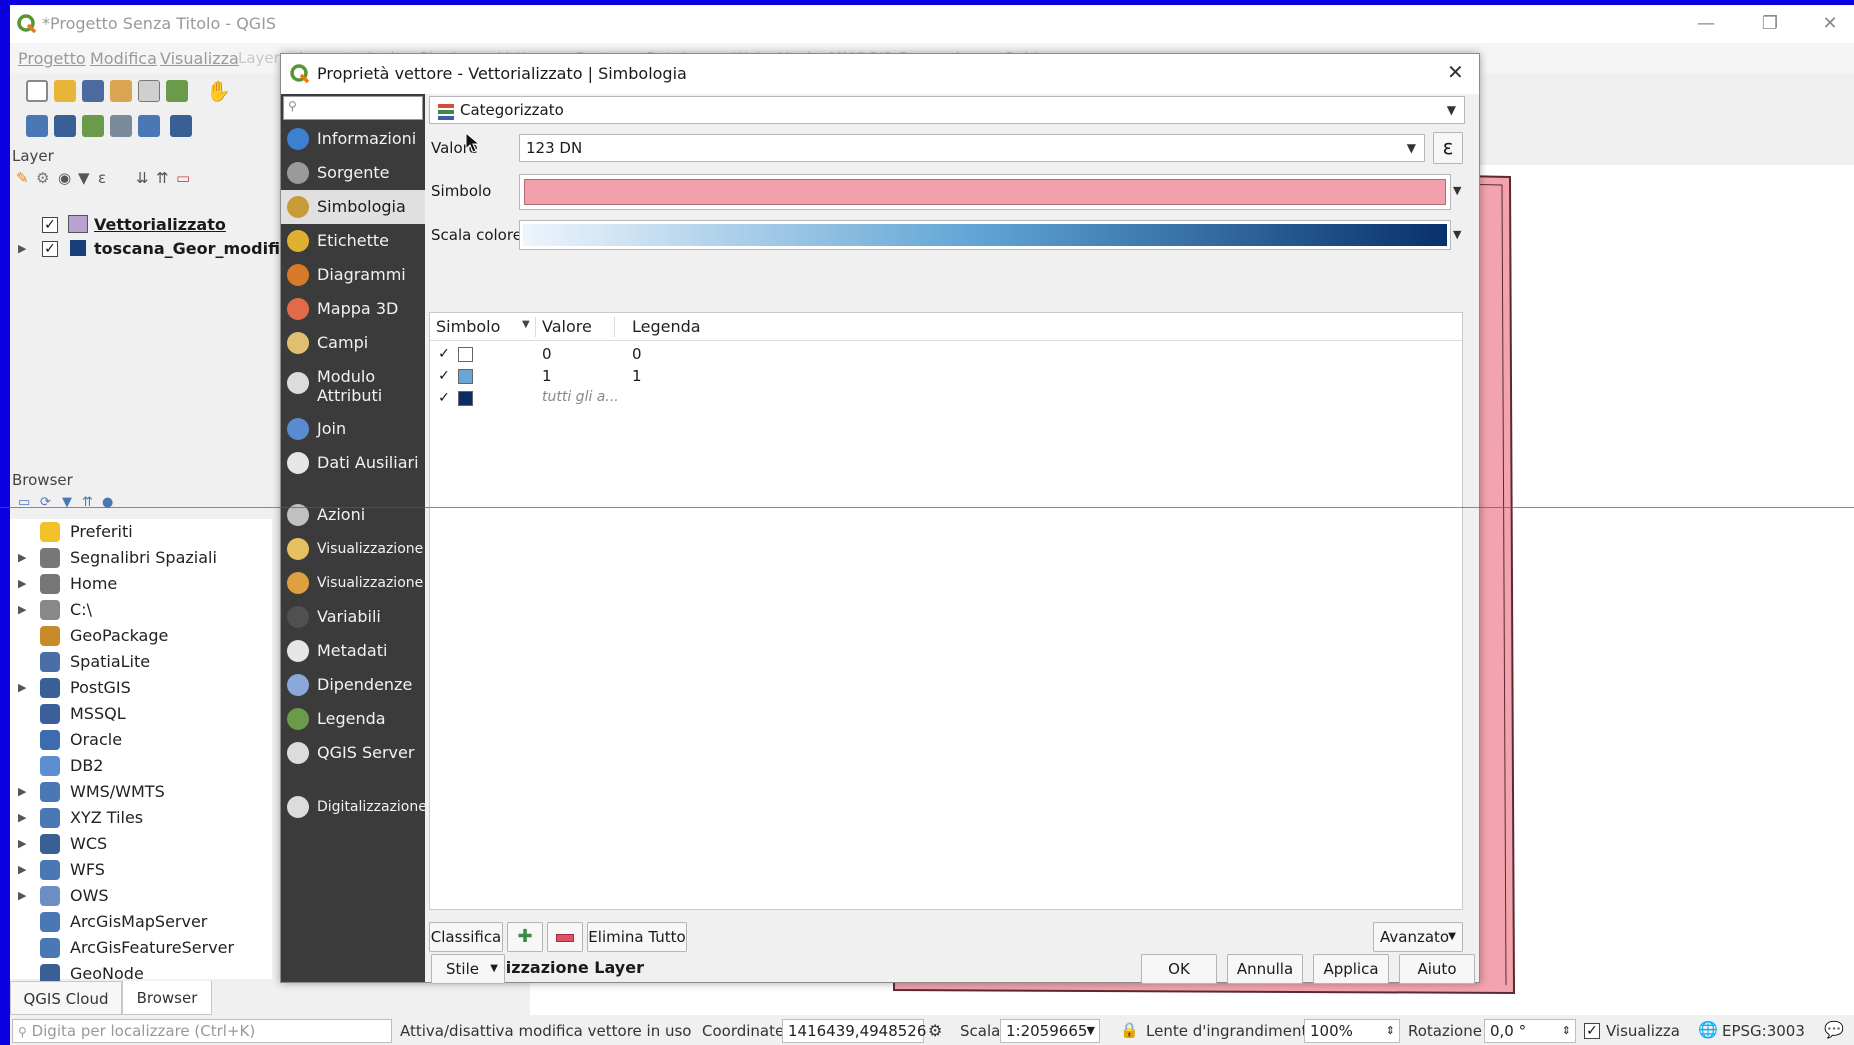 The height and width of the screenshot is (1045, 1854). I want to click on nav-item-dependencies: Dipendenze, so click(353, 685).